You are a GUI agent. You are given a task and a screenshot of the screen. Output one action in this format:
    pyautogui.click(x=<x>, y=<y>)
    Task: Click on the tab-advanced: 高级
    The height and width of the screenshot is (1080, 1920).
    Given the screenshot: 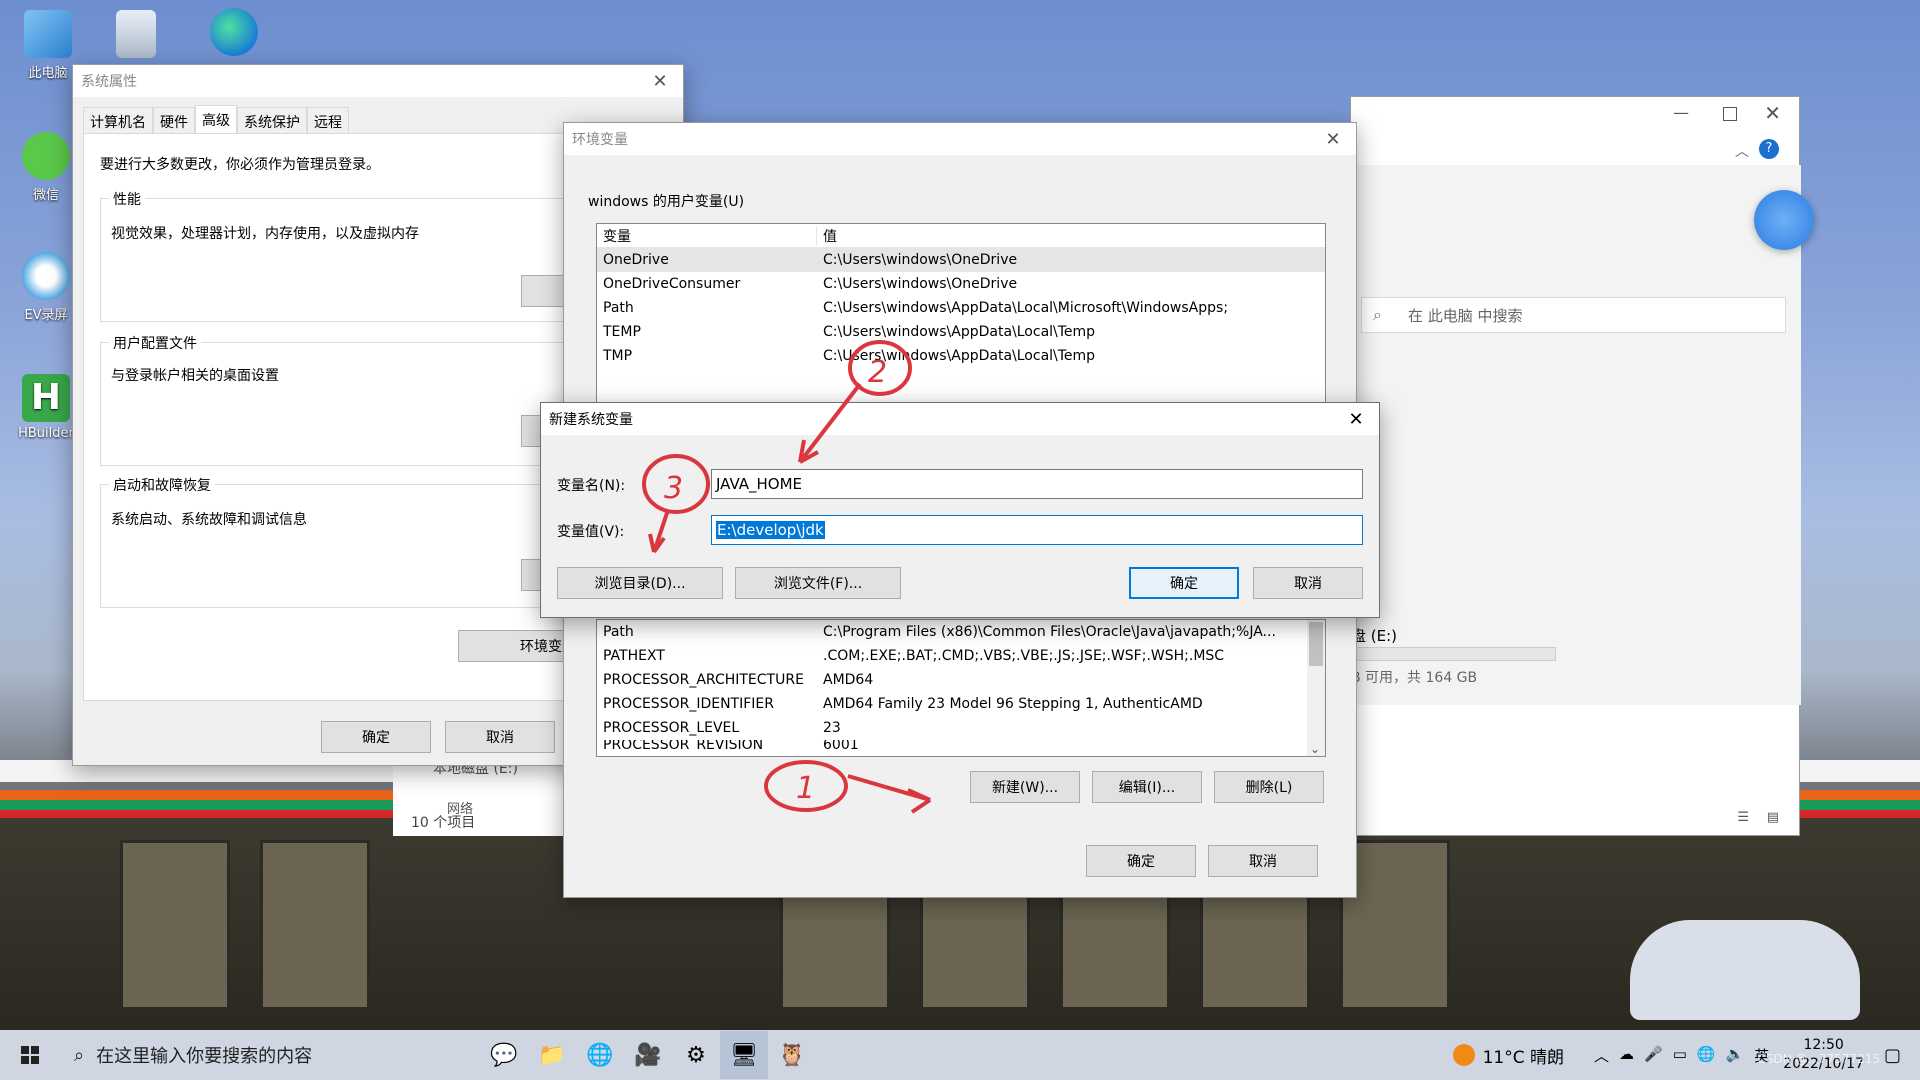 What is the action you would take?
    pyautogui.click(x=216, y=119)
    